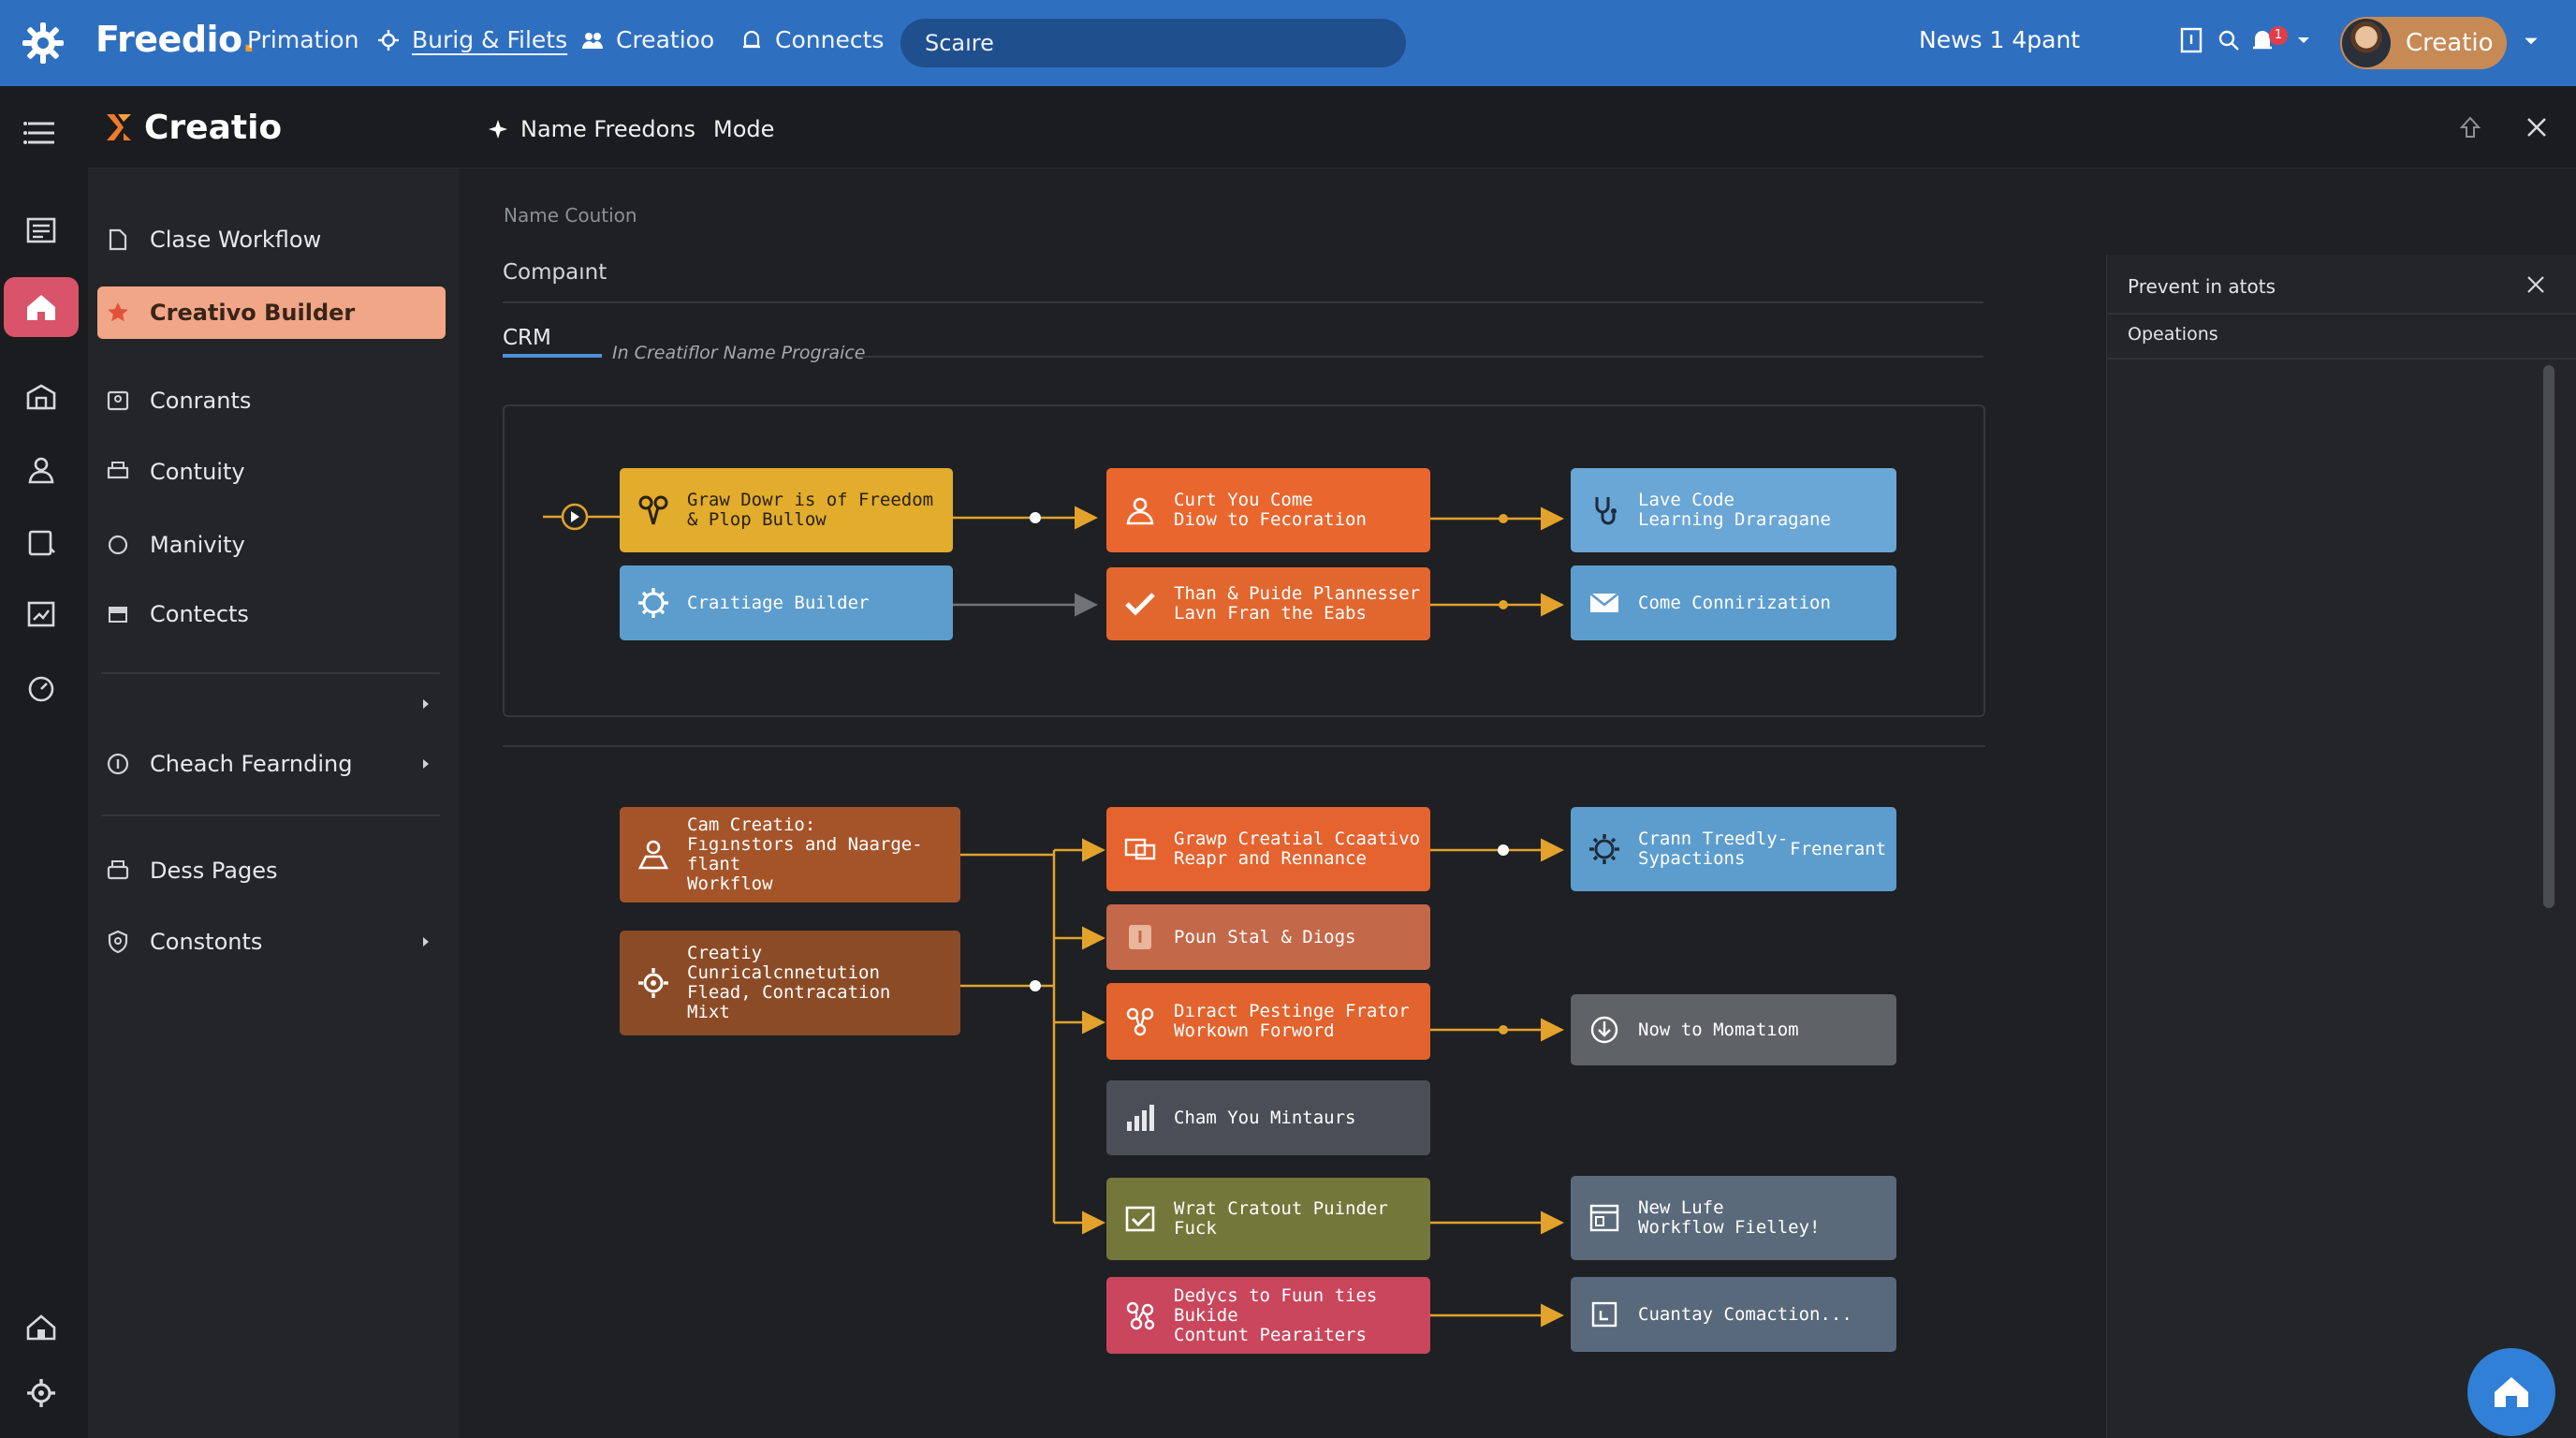  I want to click on sidebar-item-contects: Contects, so click(271, 614).